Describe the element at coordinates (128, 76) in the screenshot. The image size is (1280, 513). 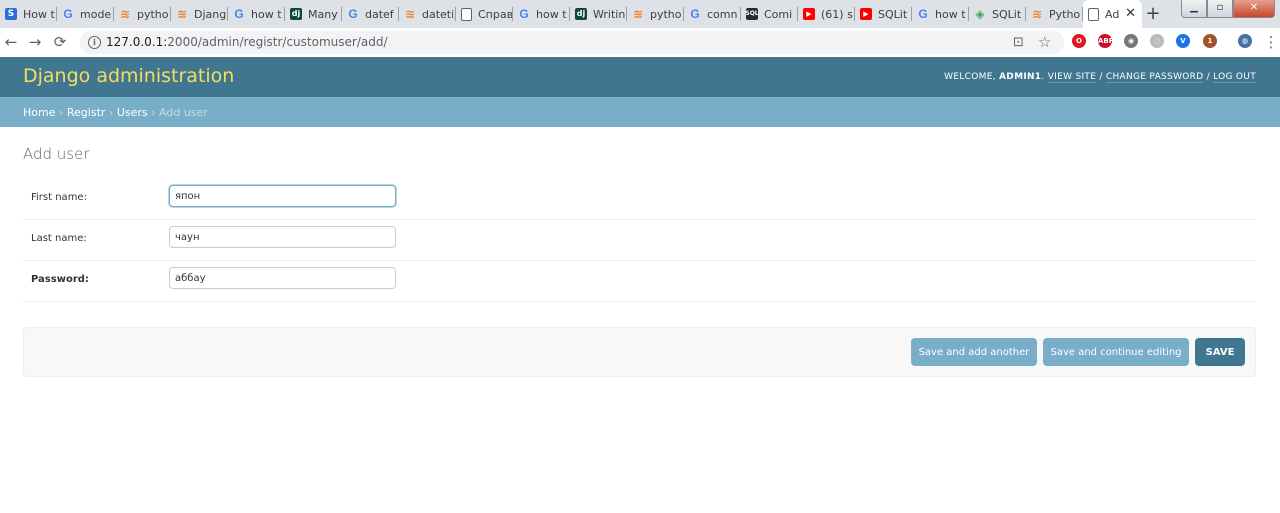
I see `site-branding: Django administration` at that location.